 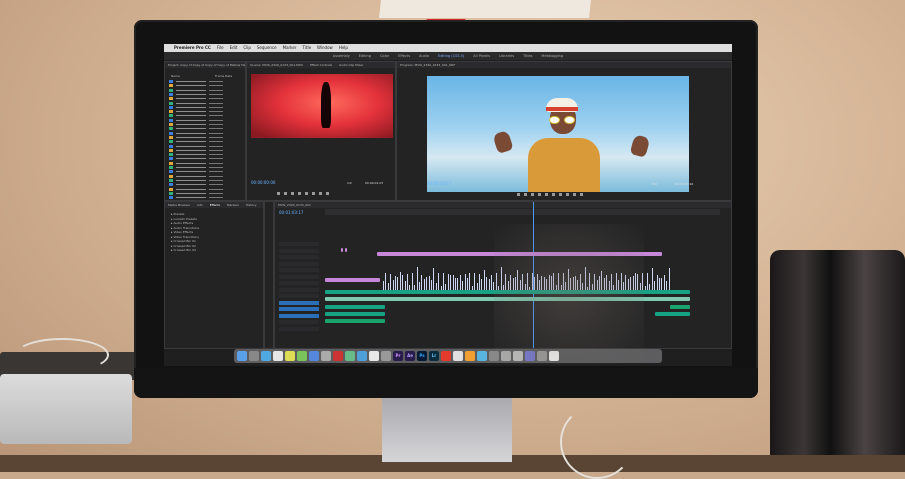 What do you see at coordinates (290, 48) in the screenshot?
I see `menu-marker: Marker` at bounding box center [290, 48].